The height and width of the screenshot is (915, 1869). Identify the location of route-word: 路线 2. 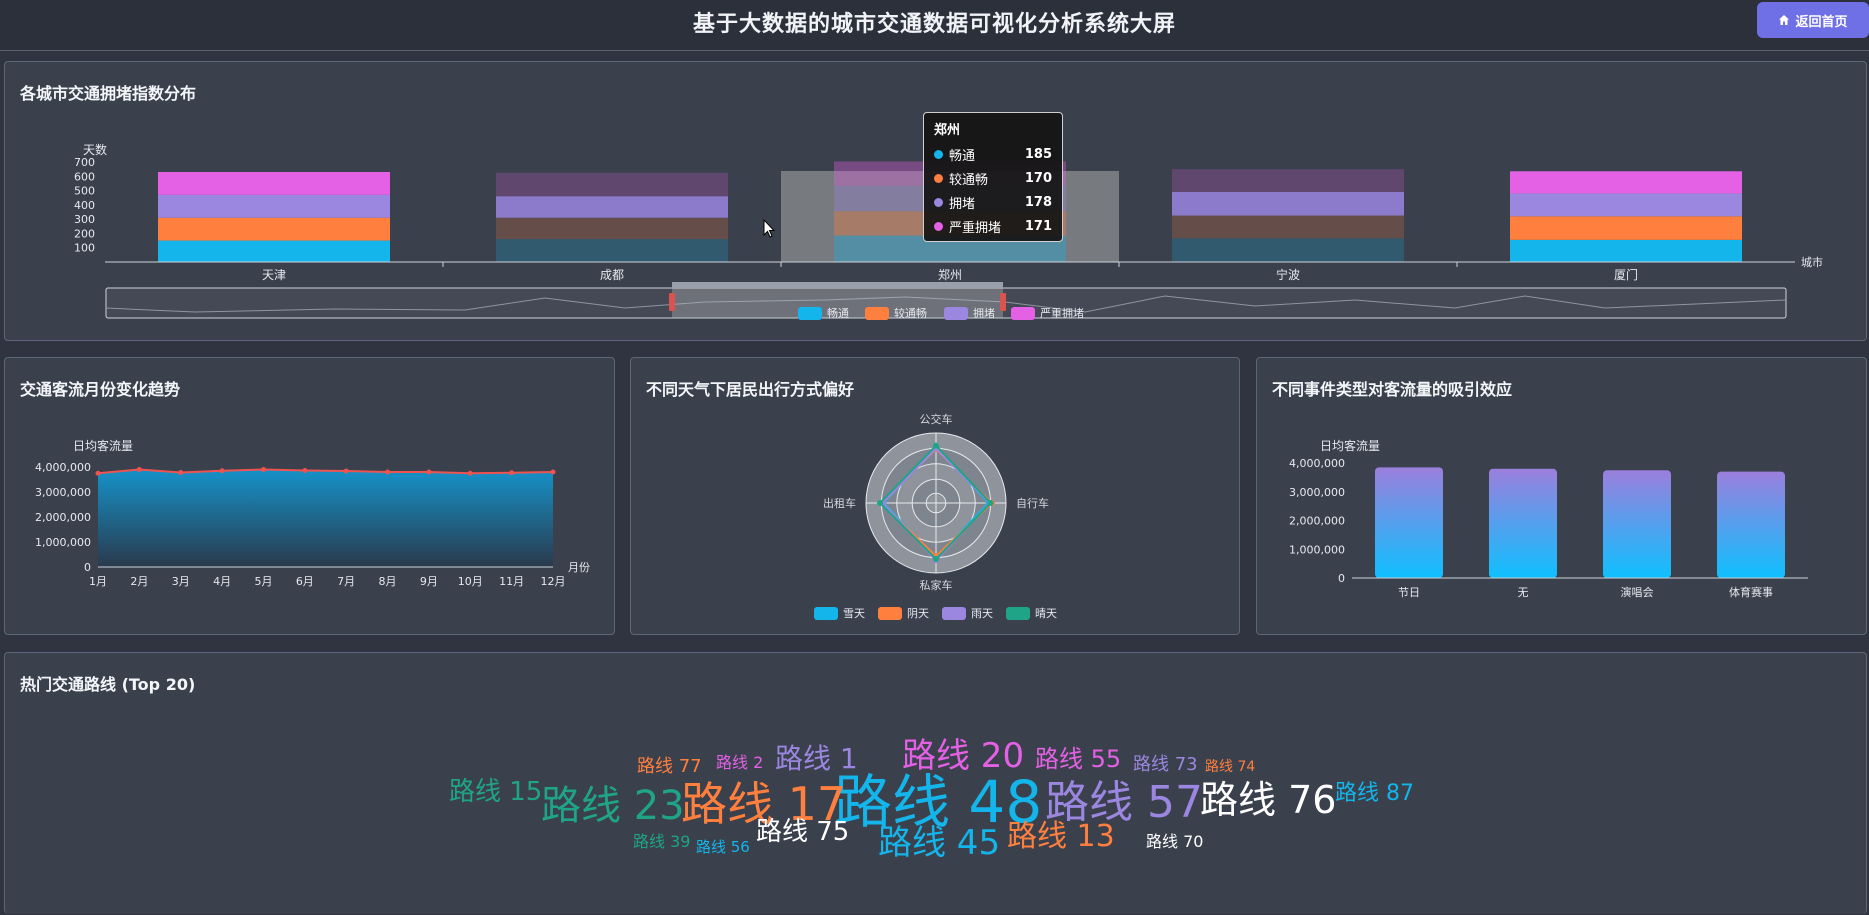
(740, 762).